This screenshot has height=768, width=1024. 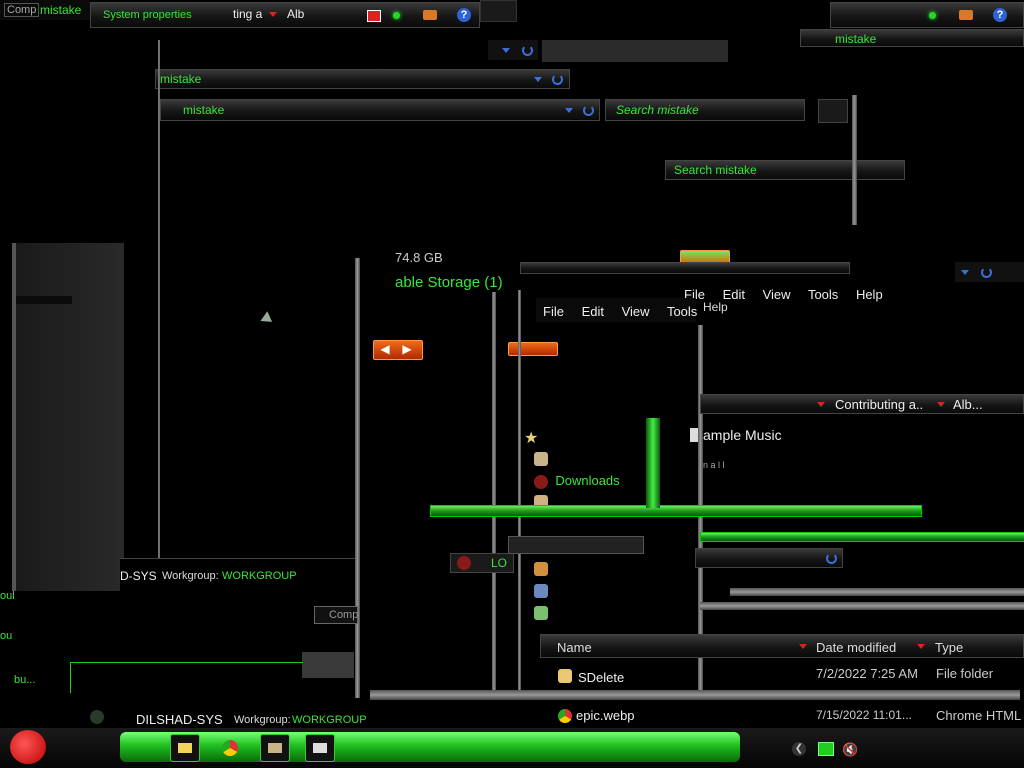 What do you see at coordinates (362, 79) in the screenshot?
I see `address-bar-1: mistake` at bounding box center [362, 79].